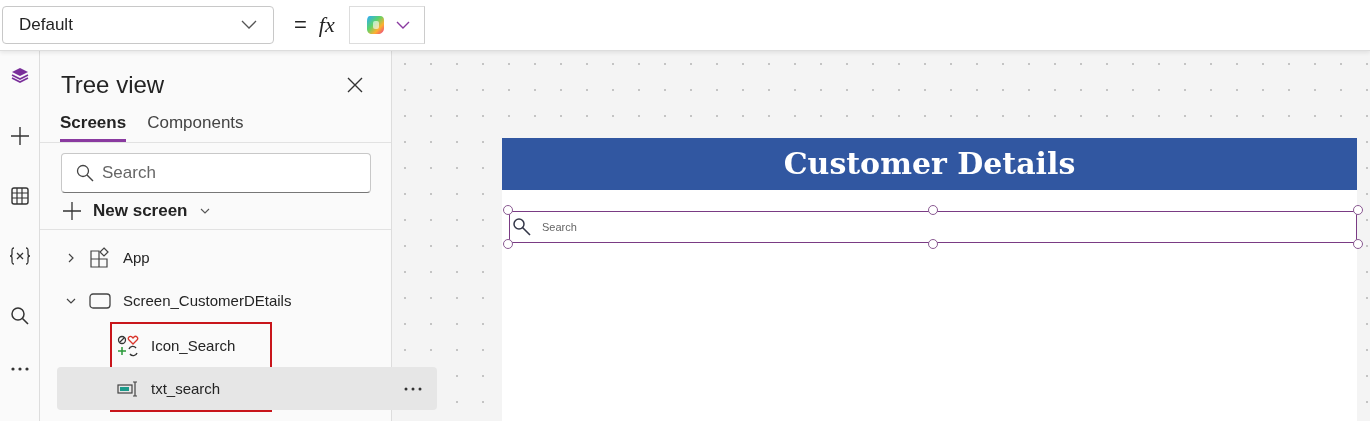  Describe the element at coordinates (138, 25) in the screenshot. I see `property-dropdown: Default` at that location.